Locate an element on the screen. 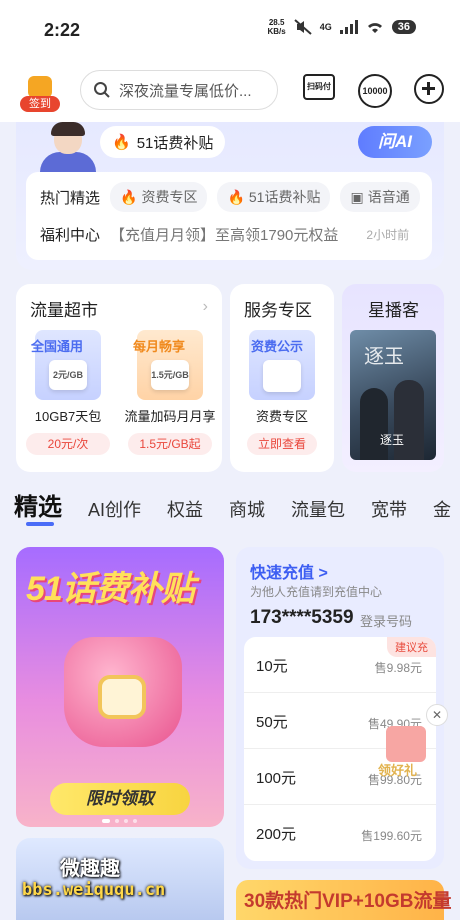 This screenshot has width=460, height=920. welfare-row: 福利中心 【充值月月领】至高领1790元权益 2小时前 is located at coordinates (224, 234).